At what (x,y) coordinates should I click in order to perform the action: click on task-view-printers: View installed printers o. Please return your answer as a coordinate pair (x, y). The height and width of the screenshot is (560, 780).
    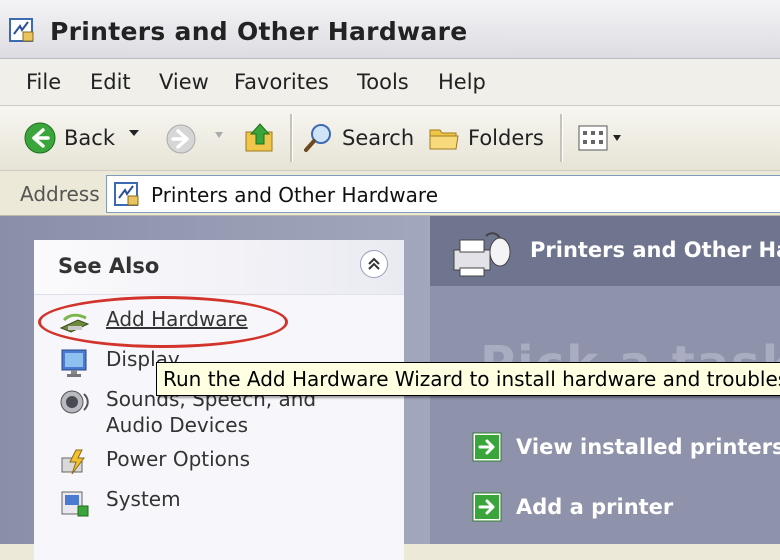
    Looking at the image, I should click on (626, 447).